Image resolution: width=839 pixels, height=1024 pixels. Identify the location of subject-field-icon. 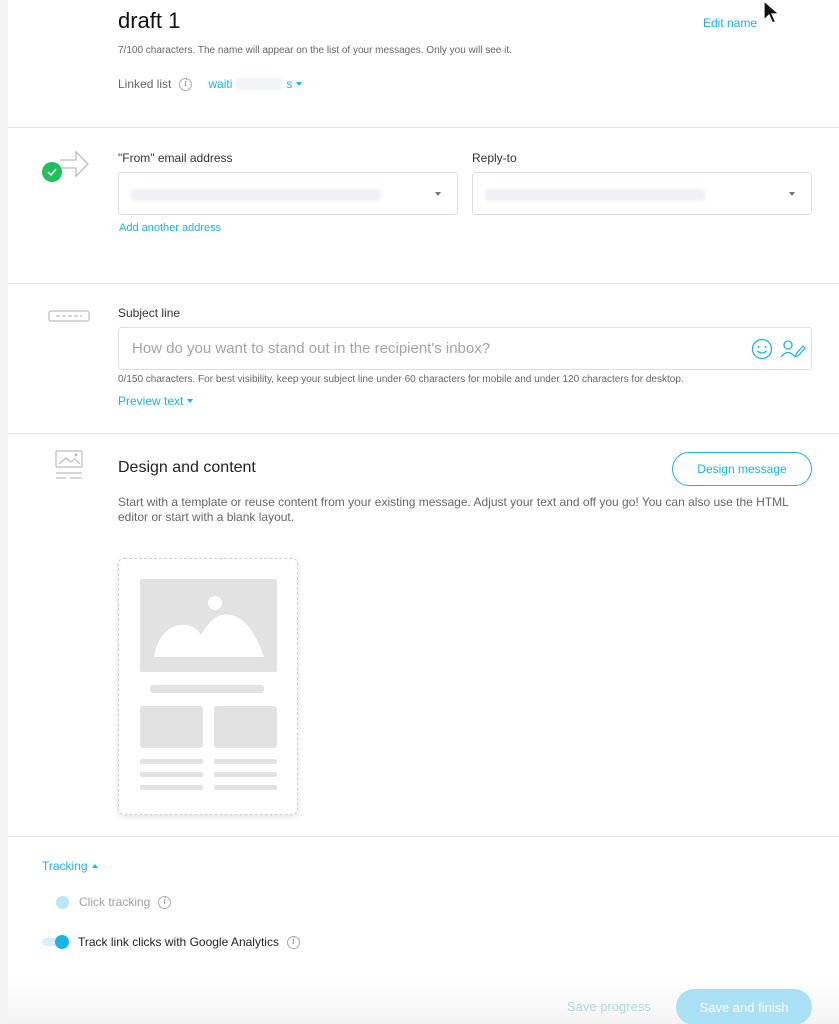
(69, 316).